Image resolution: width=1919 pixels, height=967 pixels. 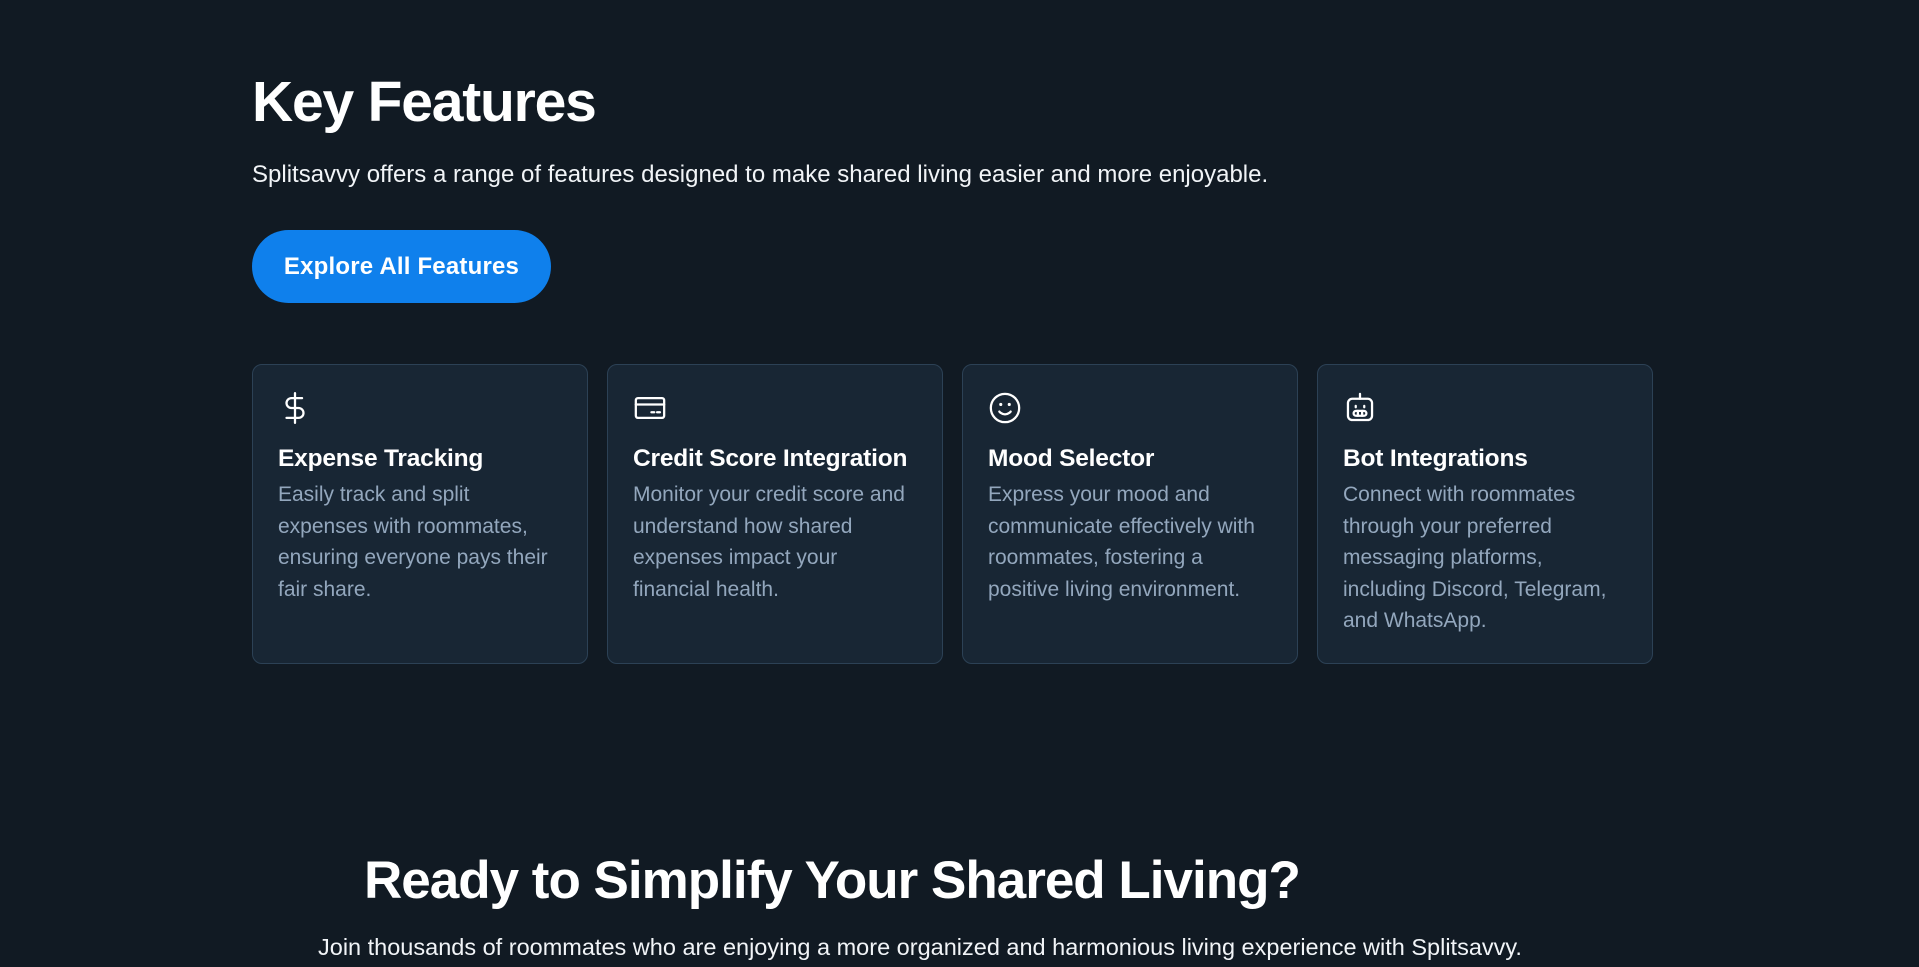 What do you see at coordinates (401, 266) in the screenshot?
I see `explore-all-features-button: Explore All Features` at bounding box center [401, 266].